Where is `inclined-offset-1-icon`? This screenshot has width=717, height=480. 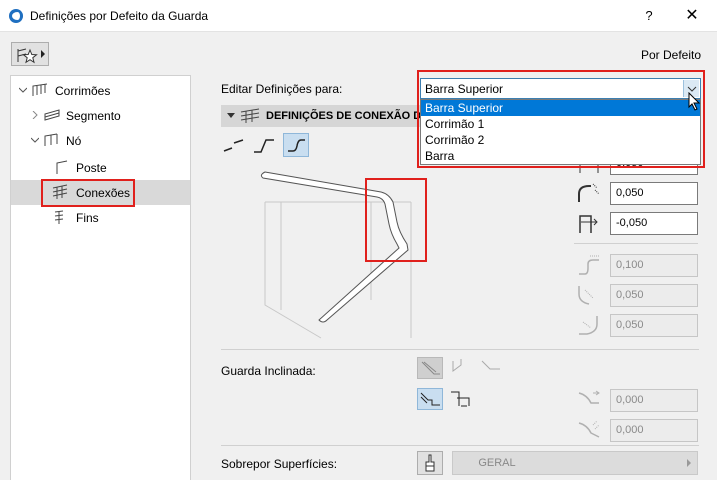
inclined-offset-1-icon is located at coordinates (589, 400).